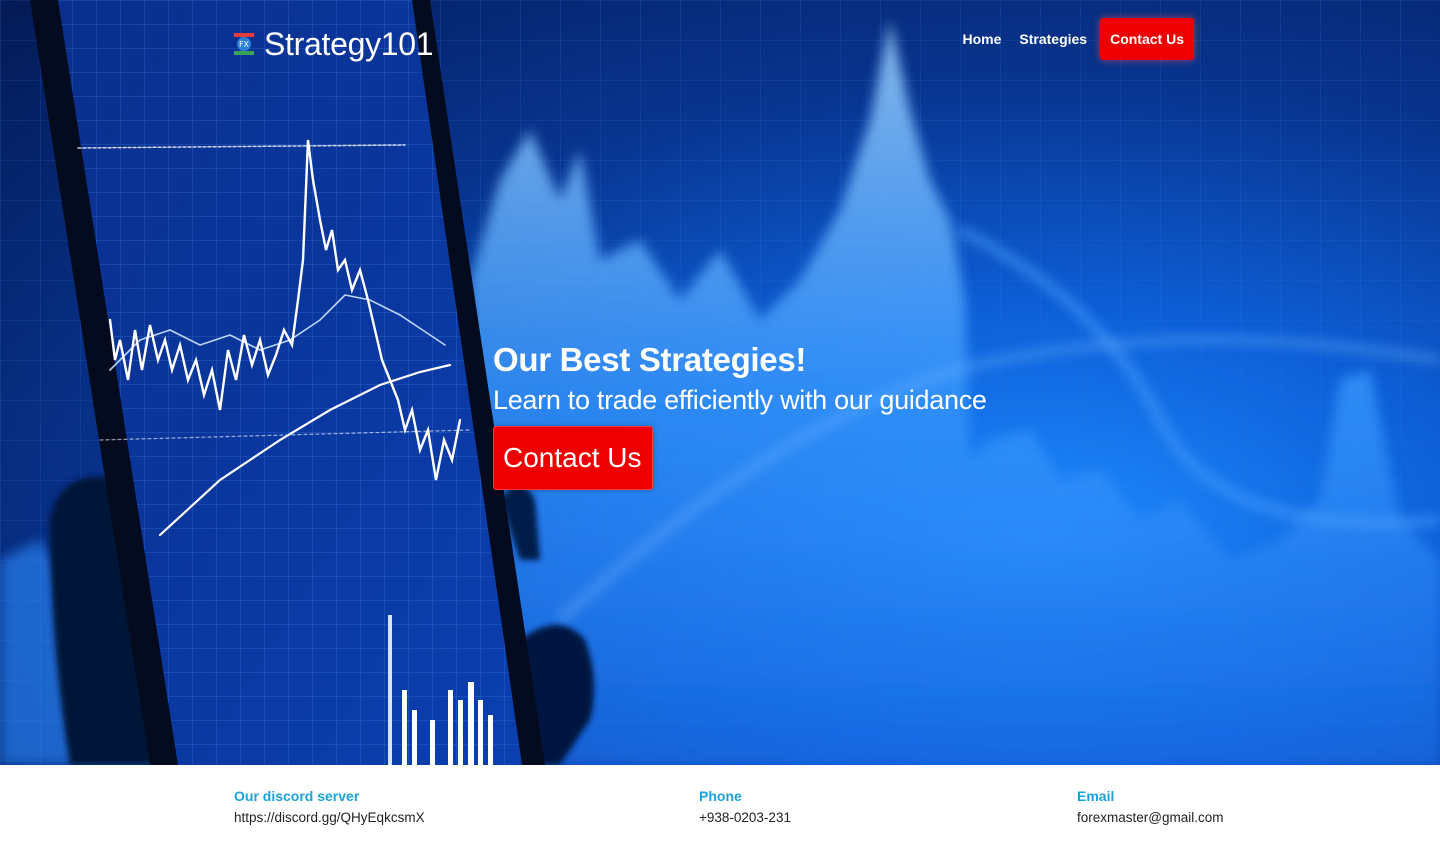 Image resolution: width=1440 pixels, height=856 pixels. I want to click on footer-phone-heading: Phone, so click(720, 796).